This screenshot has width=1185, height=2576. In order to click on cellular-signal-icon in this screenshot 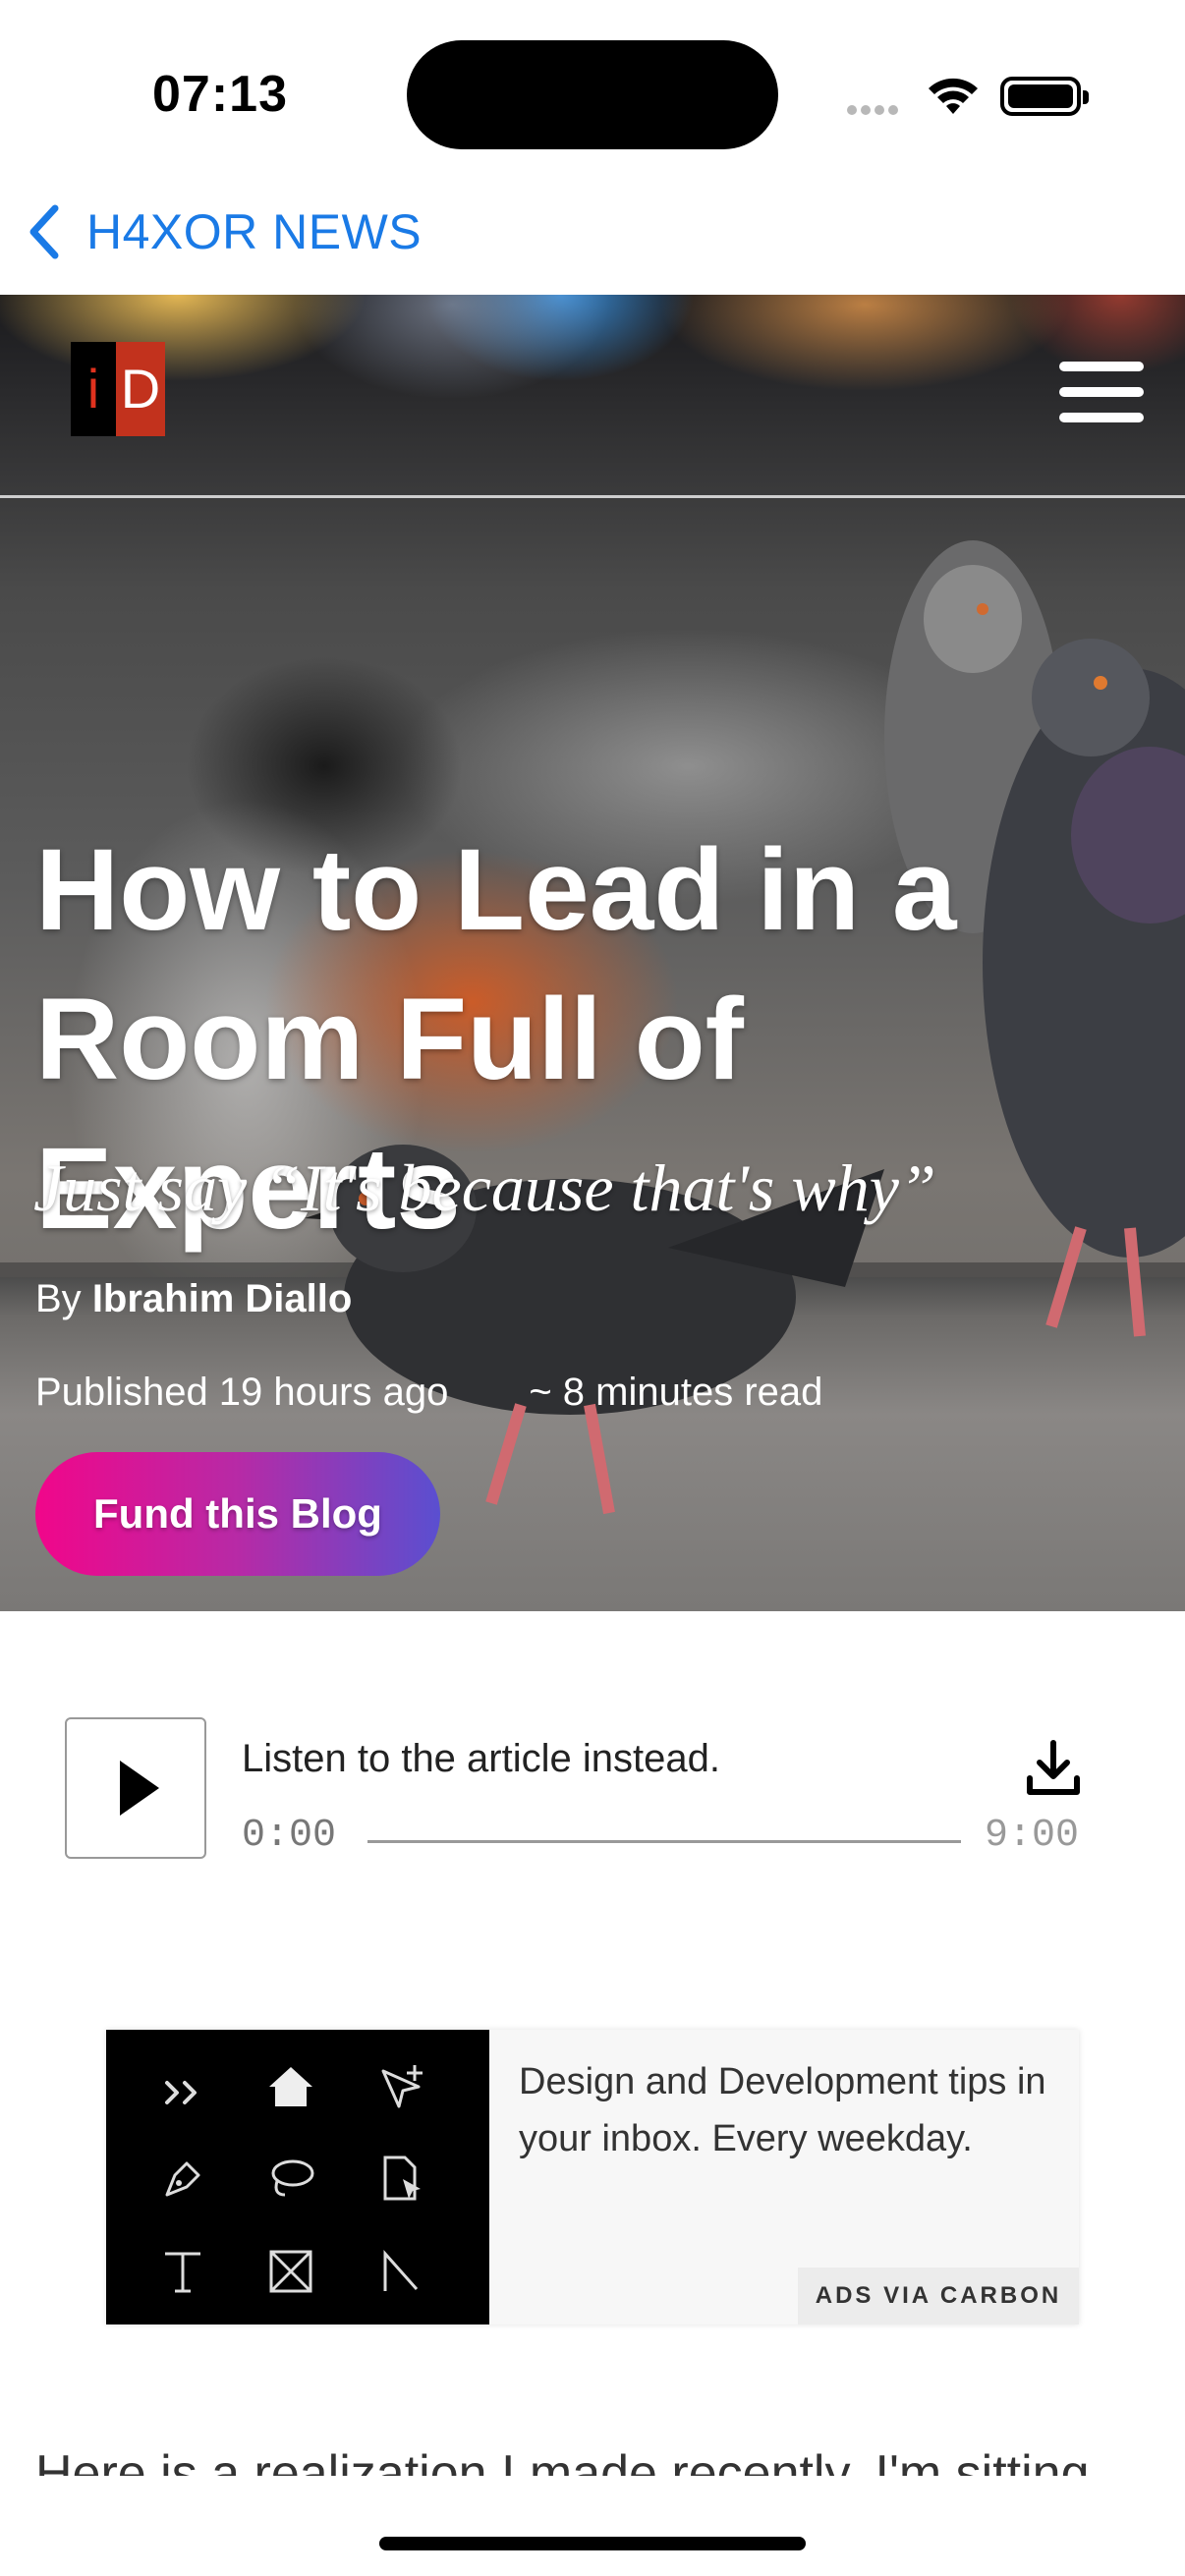, I will do `click(877, 108)`.